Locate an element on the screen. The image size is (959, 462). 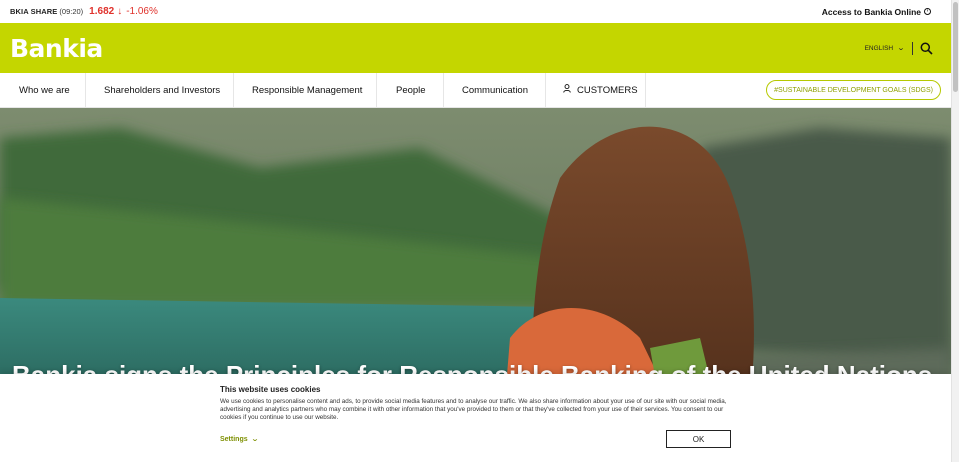
share-price: 1.682 is located at coordinates (102, 11).